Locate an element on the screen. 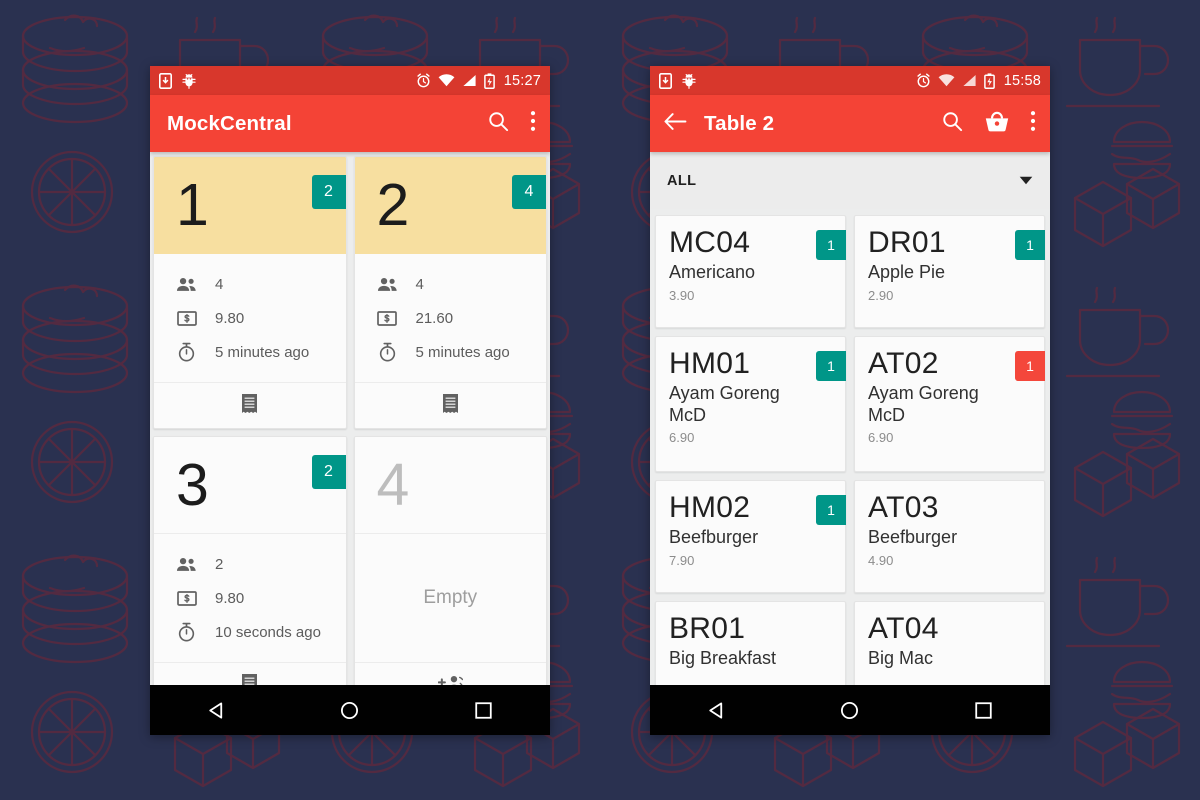 The width and height of the screenshot is (1200, 800). status-time: 15:58 is located at coordinates (1022, 80).